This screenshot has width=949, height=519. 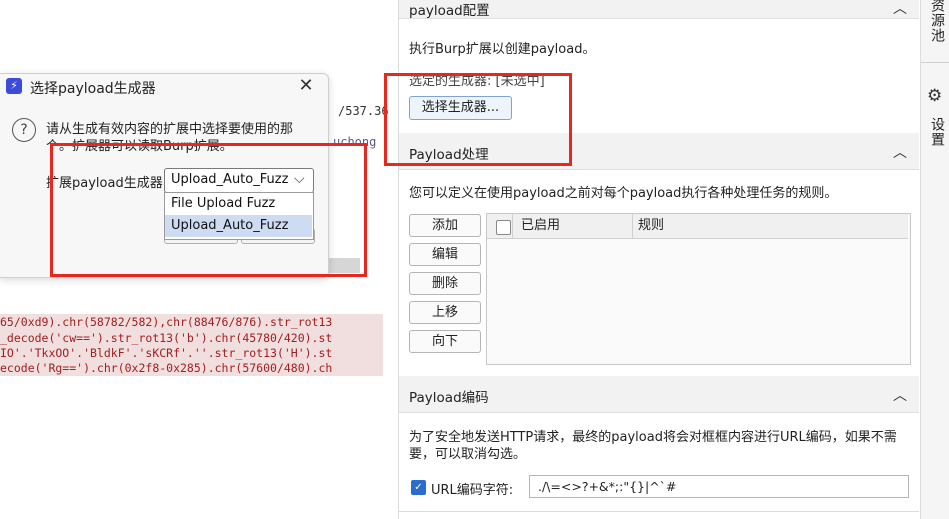 What do you see at coordinates (502, 49) in the screenshot?
I see `payload-config-desc: 执行Burp扩展以创建payload。` at bounding box center [502, 49].